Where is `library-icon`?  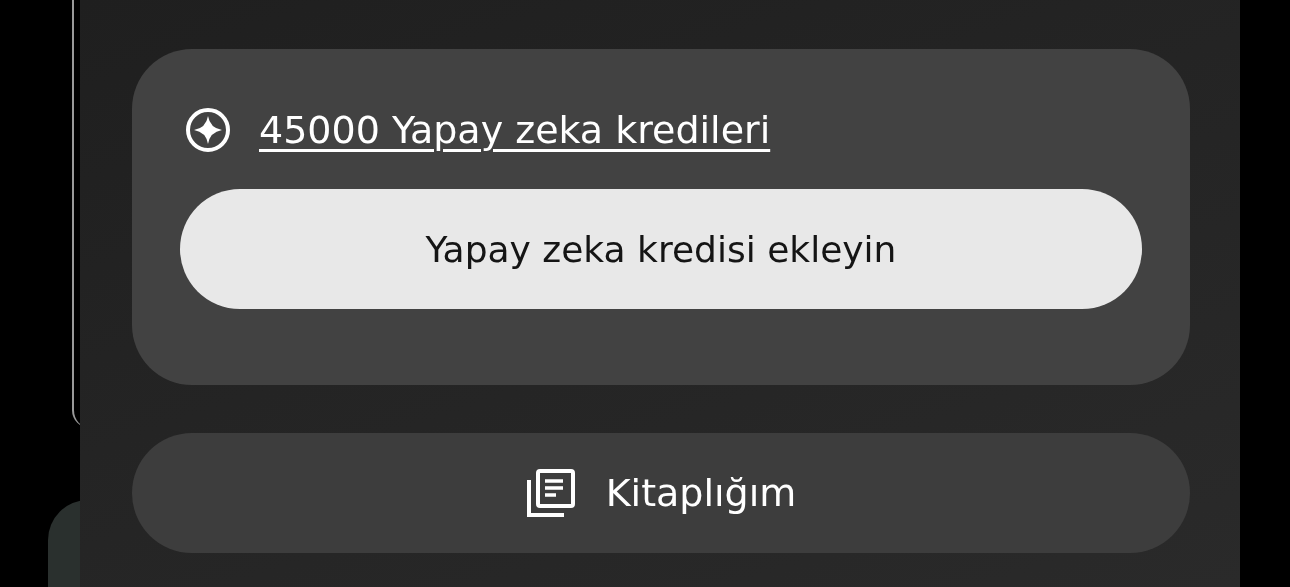 library-icon is located at coordinates (550, 493).